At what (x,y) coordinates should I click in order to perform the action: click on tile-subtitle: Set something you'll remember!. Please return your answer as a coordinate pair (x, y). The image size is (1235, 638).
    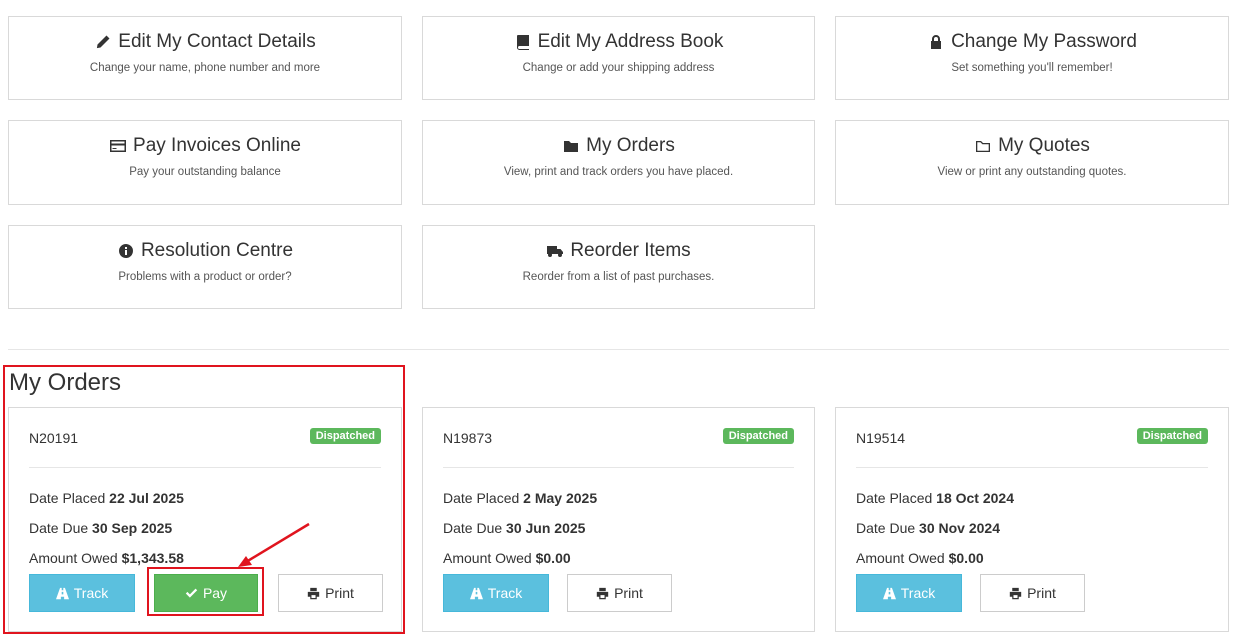
    Looking at the image, I should click on (1032, 68).